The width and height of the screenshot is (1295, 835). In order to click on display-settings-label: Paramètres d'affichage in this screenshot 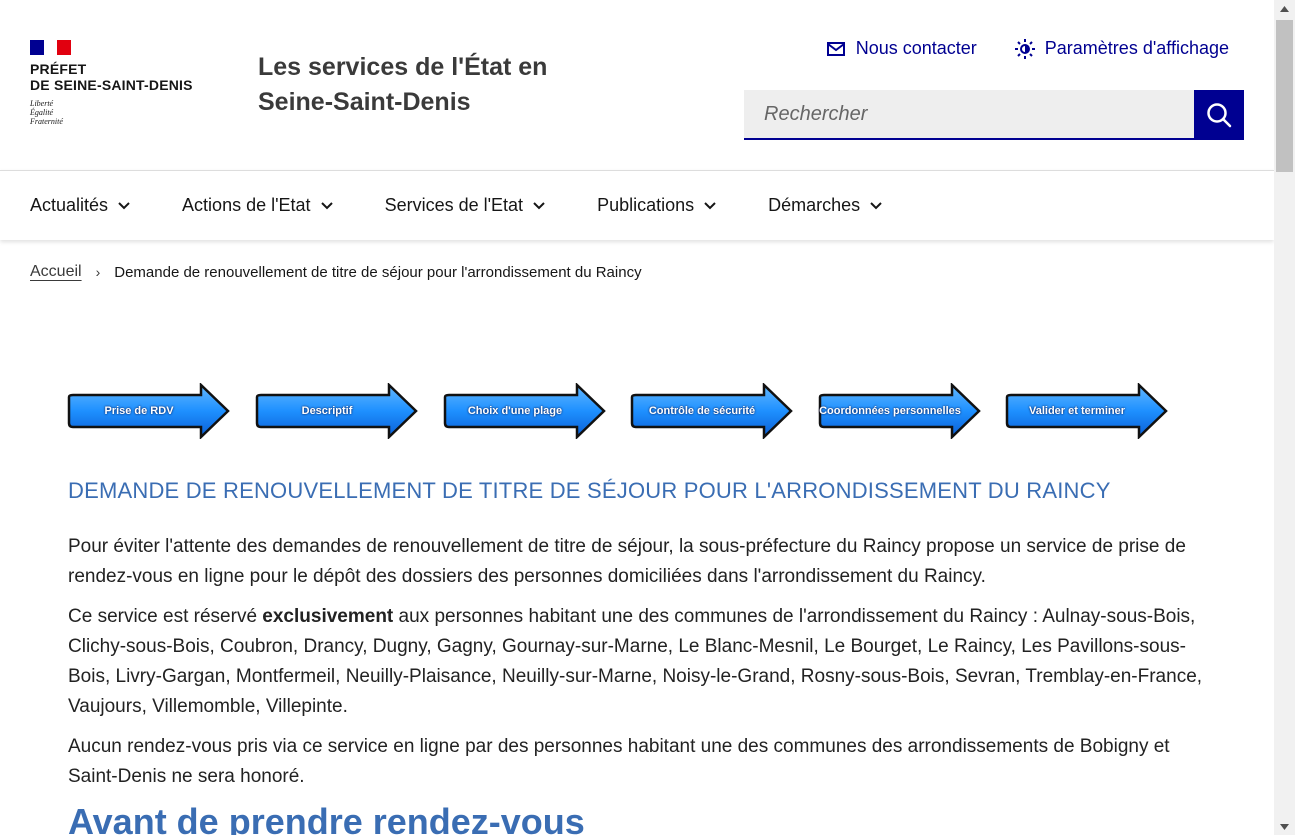, I will do `click(1136, 48)`.